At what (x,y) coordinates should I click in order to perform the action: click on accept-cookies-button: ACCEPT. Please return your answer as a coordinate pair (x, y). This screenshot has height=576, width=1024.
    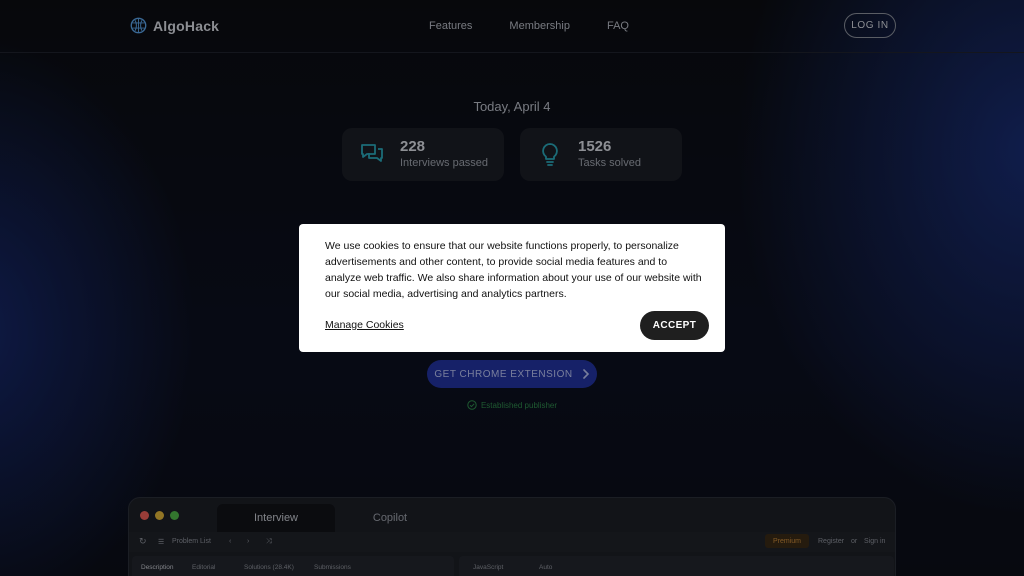
    Looking at the image, I should click on (674, 325).